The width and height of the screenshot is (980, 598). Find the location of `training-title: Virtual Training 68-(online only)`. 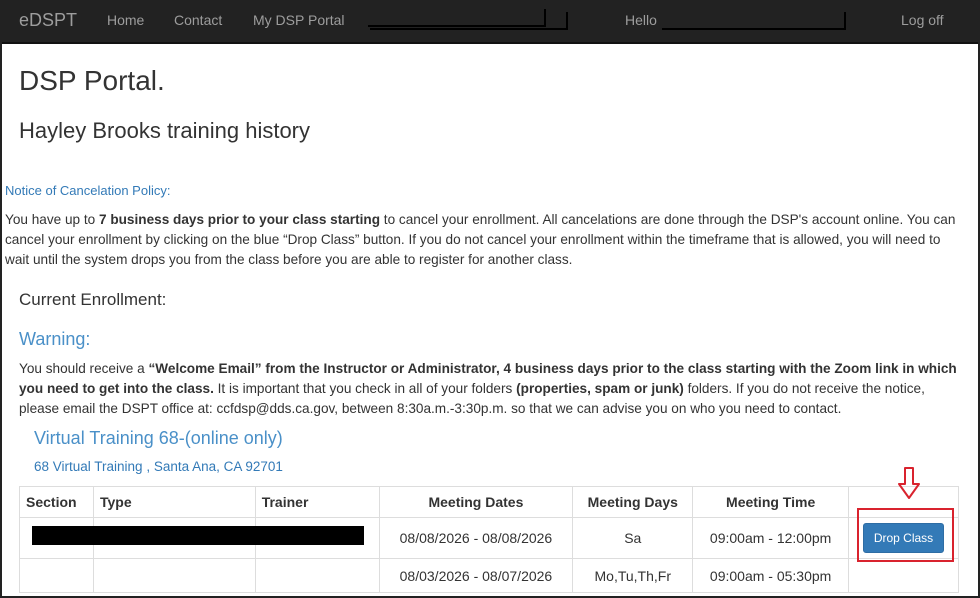

training-title: Virtual Training 68-(online only) is located at coordinates (158, 438).